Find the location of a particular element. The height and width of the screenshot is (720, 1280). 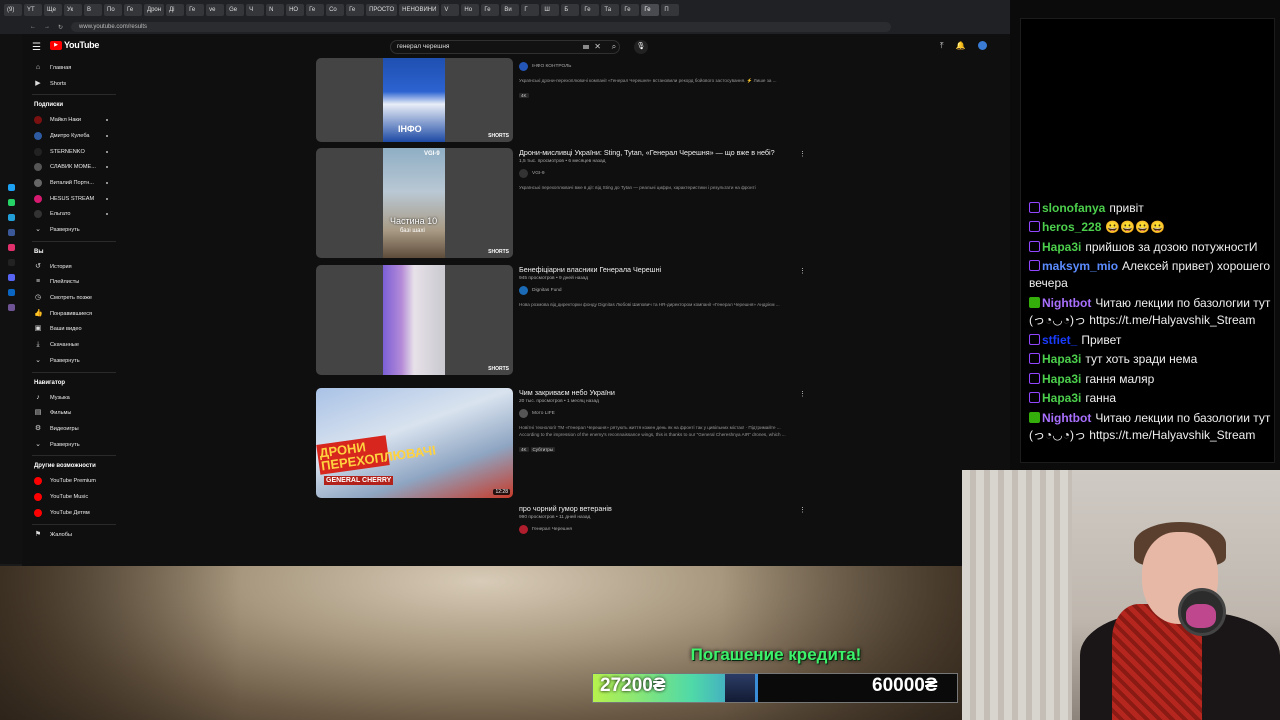

sidebar-item: ⤓ Скачанные is located at coordinates (72, 345).